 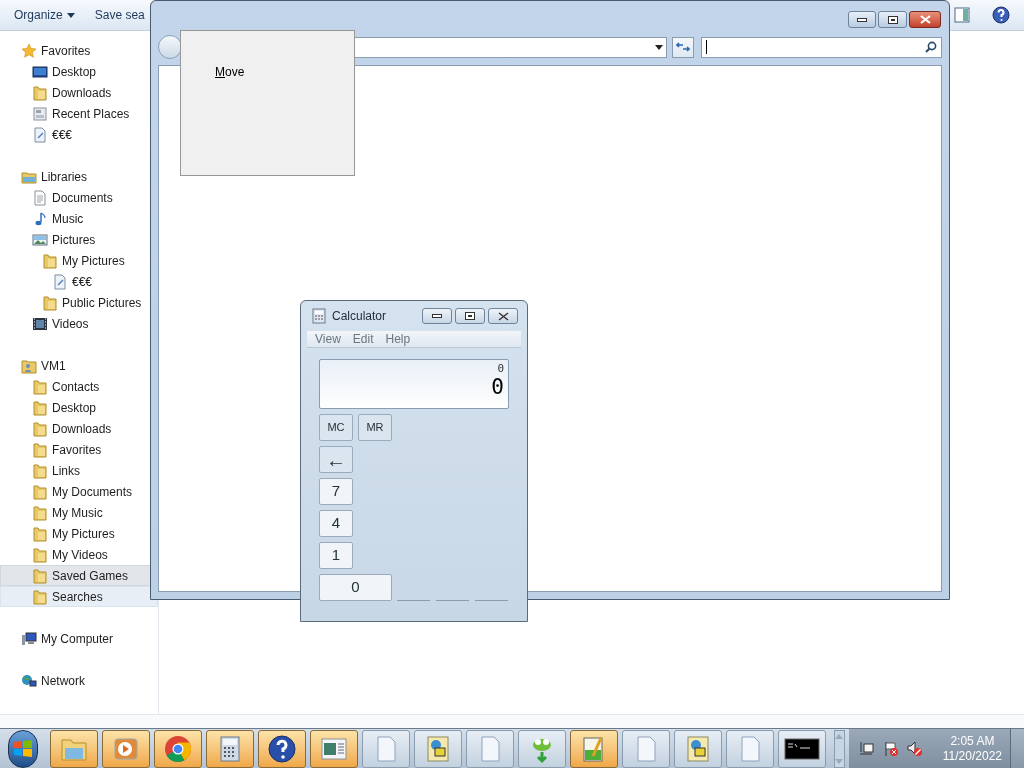 I want to click on nav-item: My Documents, so click(x=79, y=491).